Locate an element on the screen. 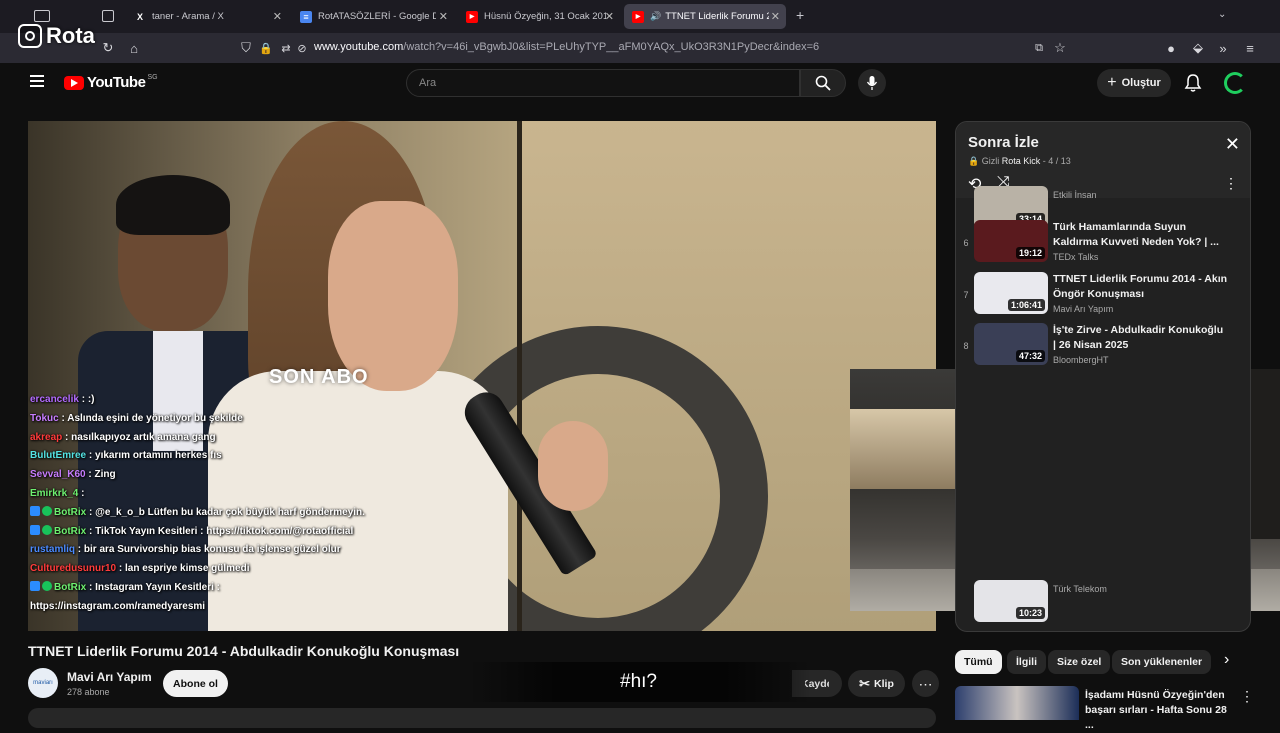  menu-icon: ≡ is located at coordinates (1250, 48).